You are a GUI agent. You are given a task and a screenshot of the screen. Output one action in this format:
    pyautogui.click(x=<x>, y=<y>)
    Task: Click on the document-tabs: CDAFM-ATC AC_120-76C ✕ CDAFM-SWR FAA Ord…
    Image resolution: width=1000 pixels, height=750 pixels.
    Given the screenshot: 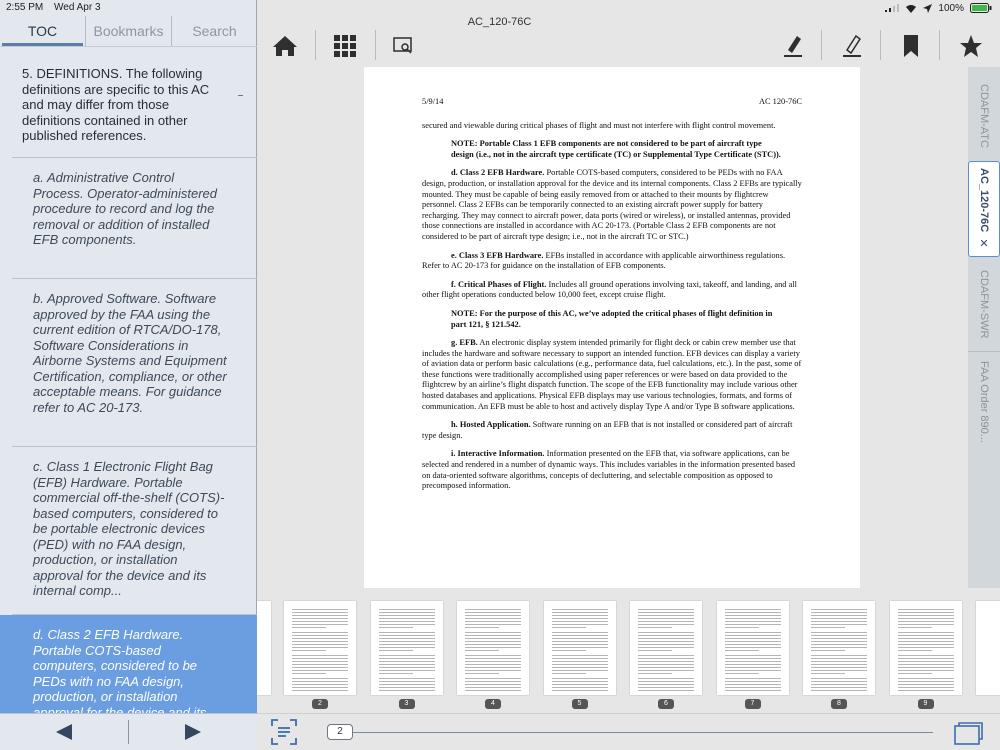 What is the action you would take?
    pyautogui.click(x=984, y=327)
    